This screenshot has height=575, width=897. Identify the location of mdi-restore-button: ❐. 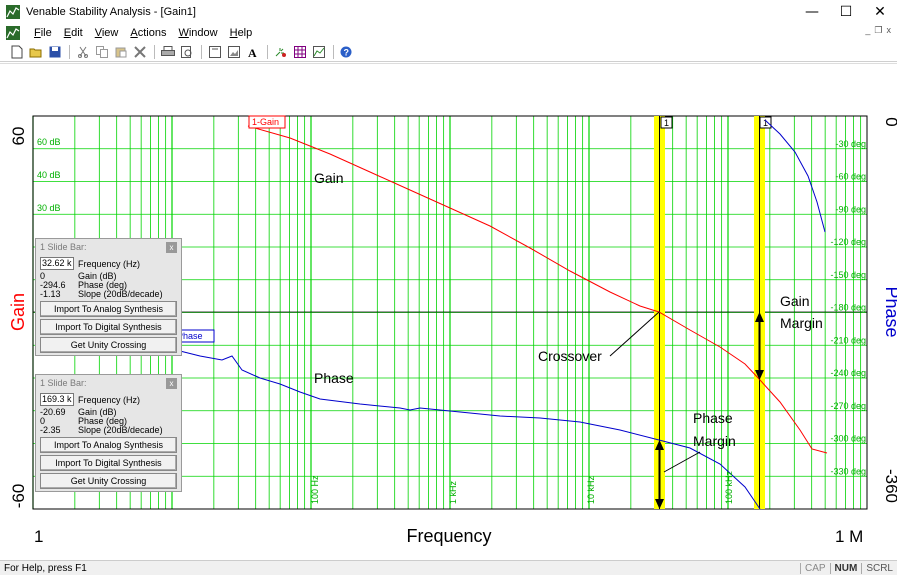
(878, 30).